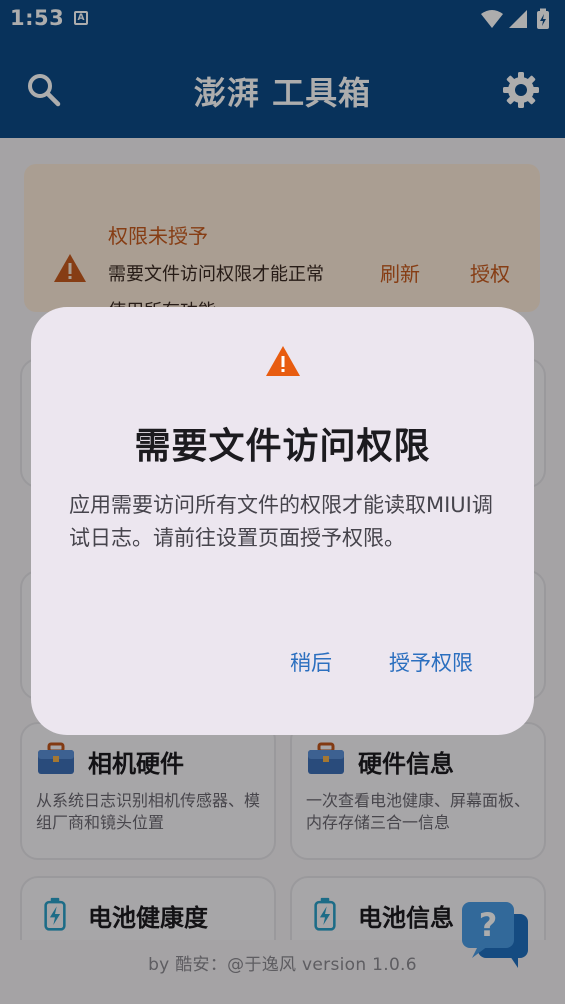  I want to click on warning-triangle-icon, so click(283, 361).